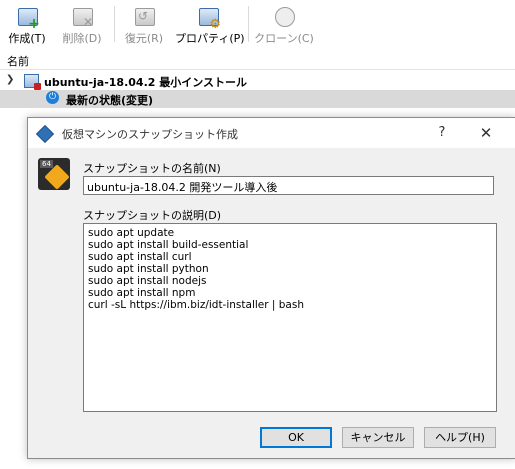 The height and width of the screenshot is (469, 515). I want to click on snapshot-description-label: スナップショットの説明(D), so click(152, 215).